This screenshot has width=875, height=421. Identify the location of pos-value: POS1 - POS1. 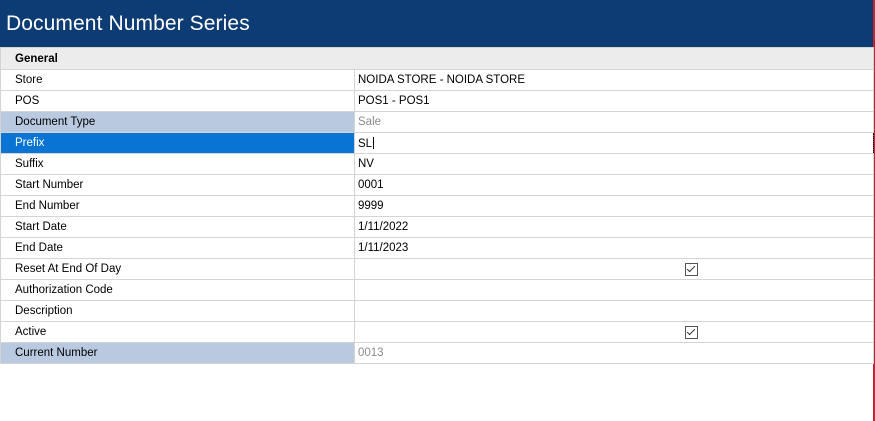
(614, 101).